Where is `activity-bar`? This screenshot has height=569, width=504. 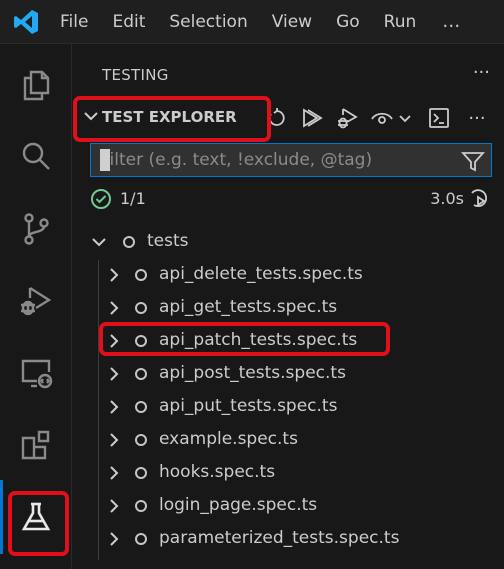
activity-bar is located at coordinates (36, 306).